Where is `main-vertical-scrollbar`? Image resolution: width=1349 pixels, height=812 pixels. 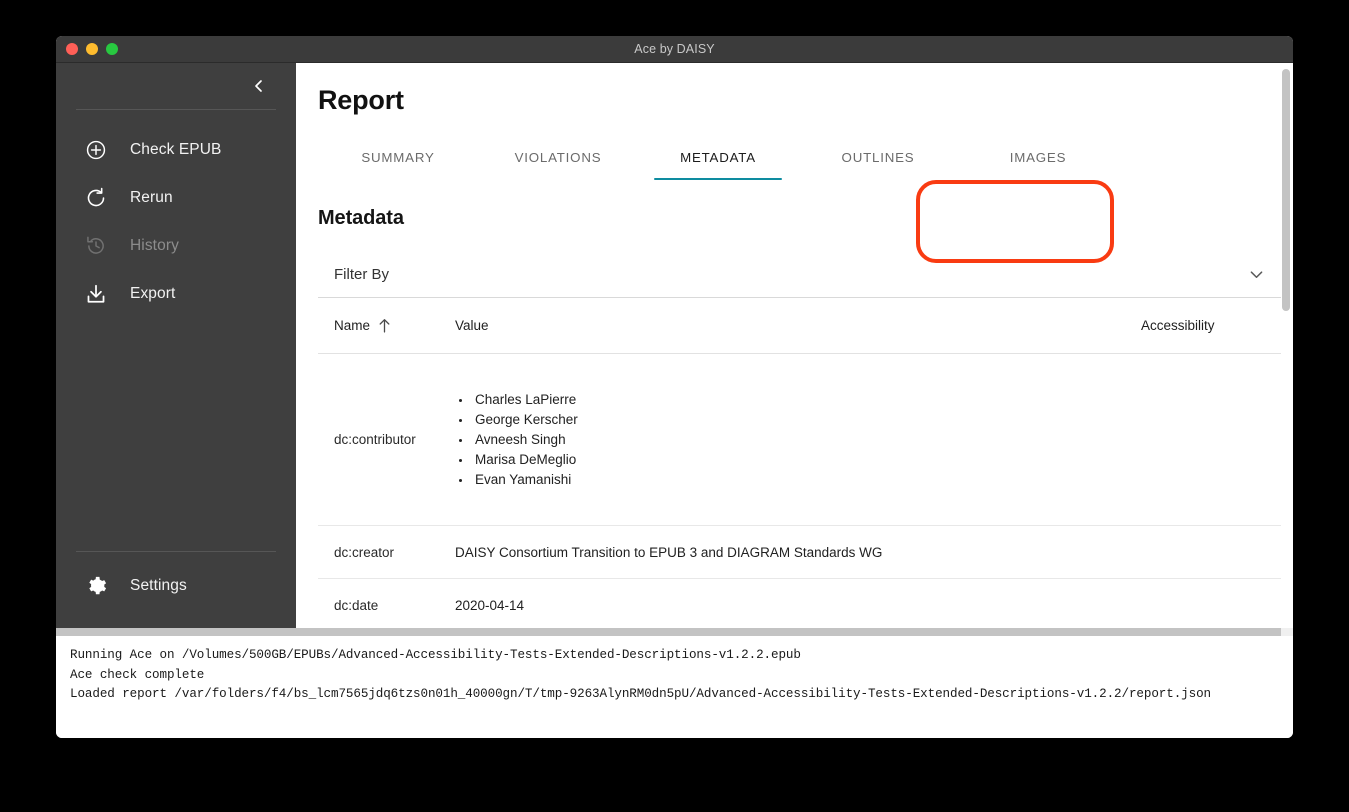 main-vertical-scrollbar is located at coordinates (1286, 345).